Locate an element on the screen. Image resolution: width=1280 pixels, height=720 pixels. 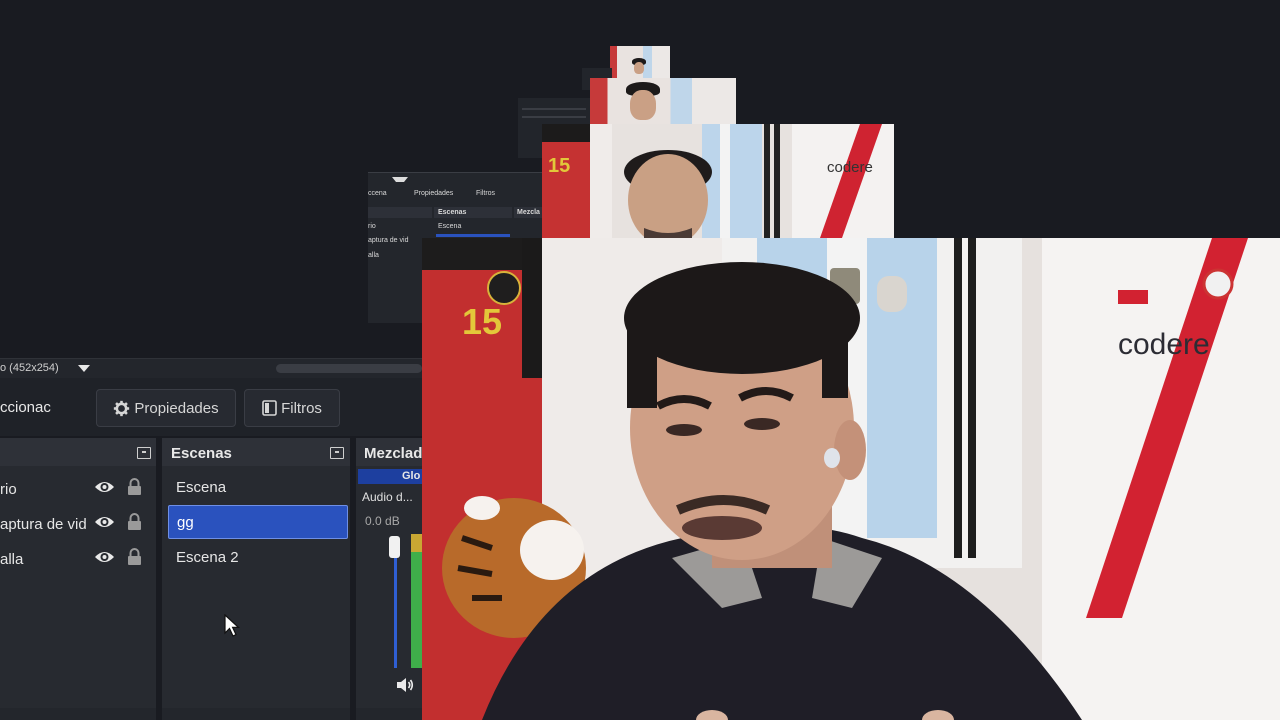
filter-icon is located at coordinates (269, 408).